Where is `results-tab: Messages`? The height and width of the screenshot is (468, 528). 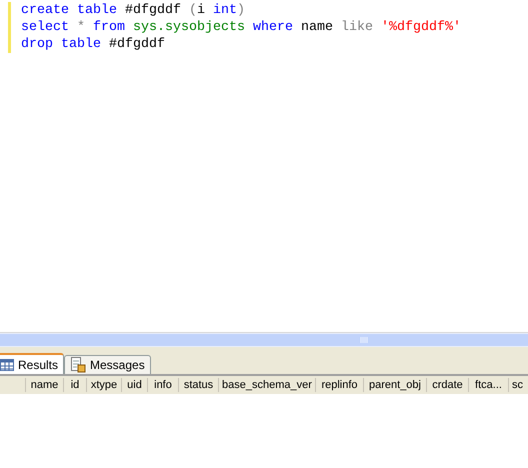 results-tab: Messages is located at coordinates (107, 364).